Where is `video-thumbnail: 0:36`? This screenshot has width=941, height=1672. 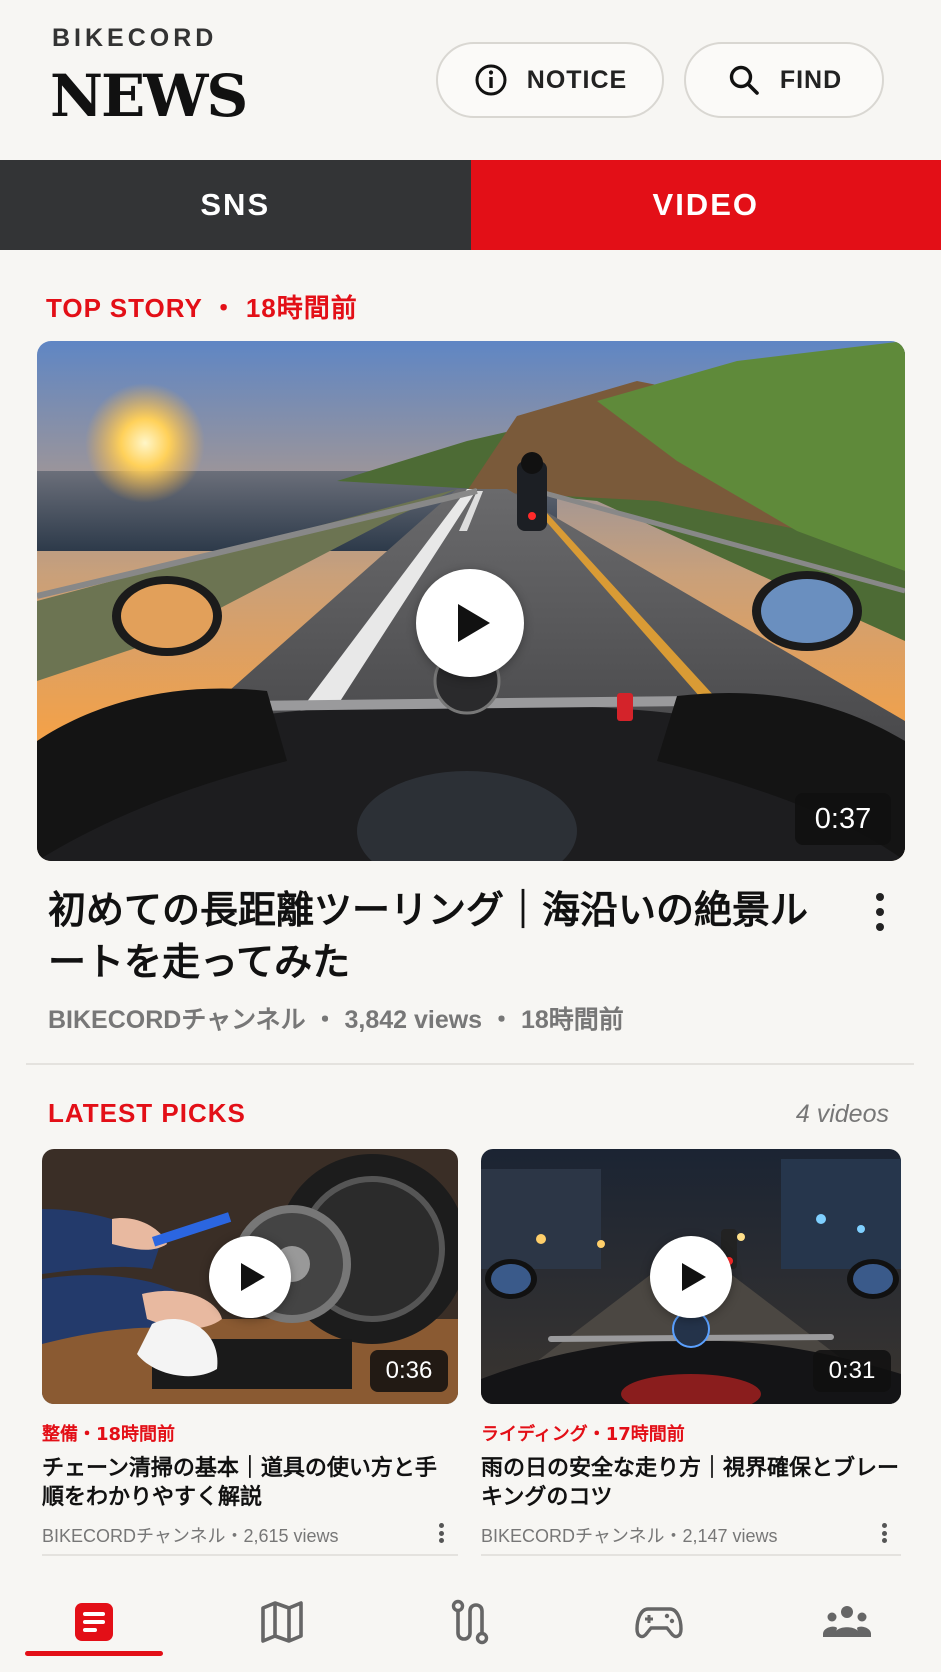
video-thumbnail: 0:36 is located at coordinates (250, 1276).